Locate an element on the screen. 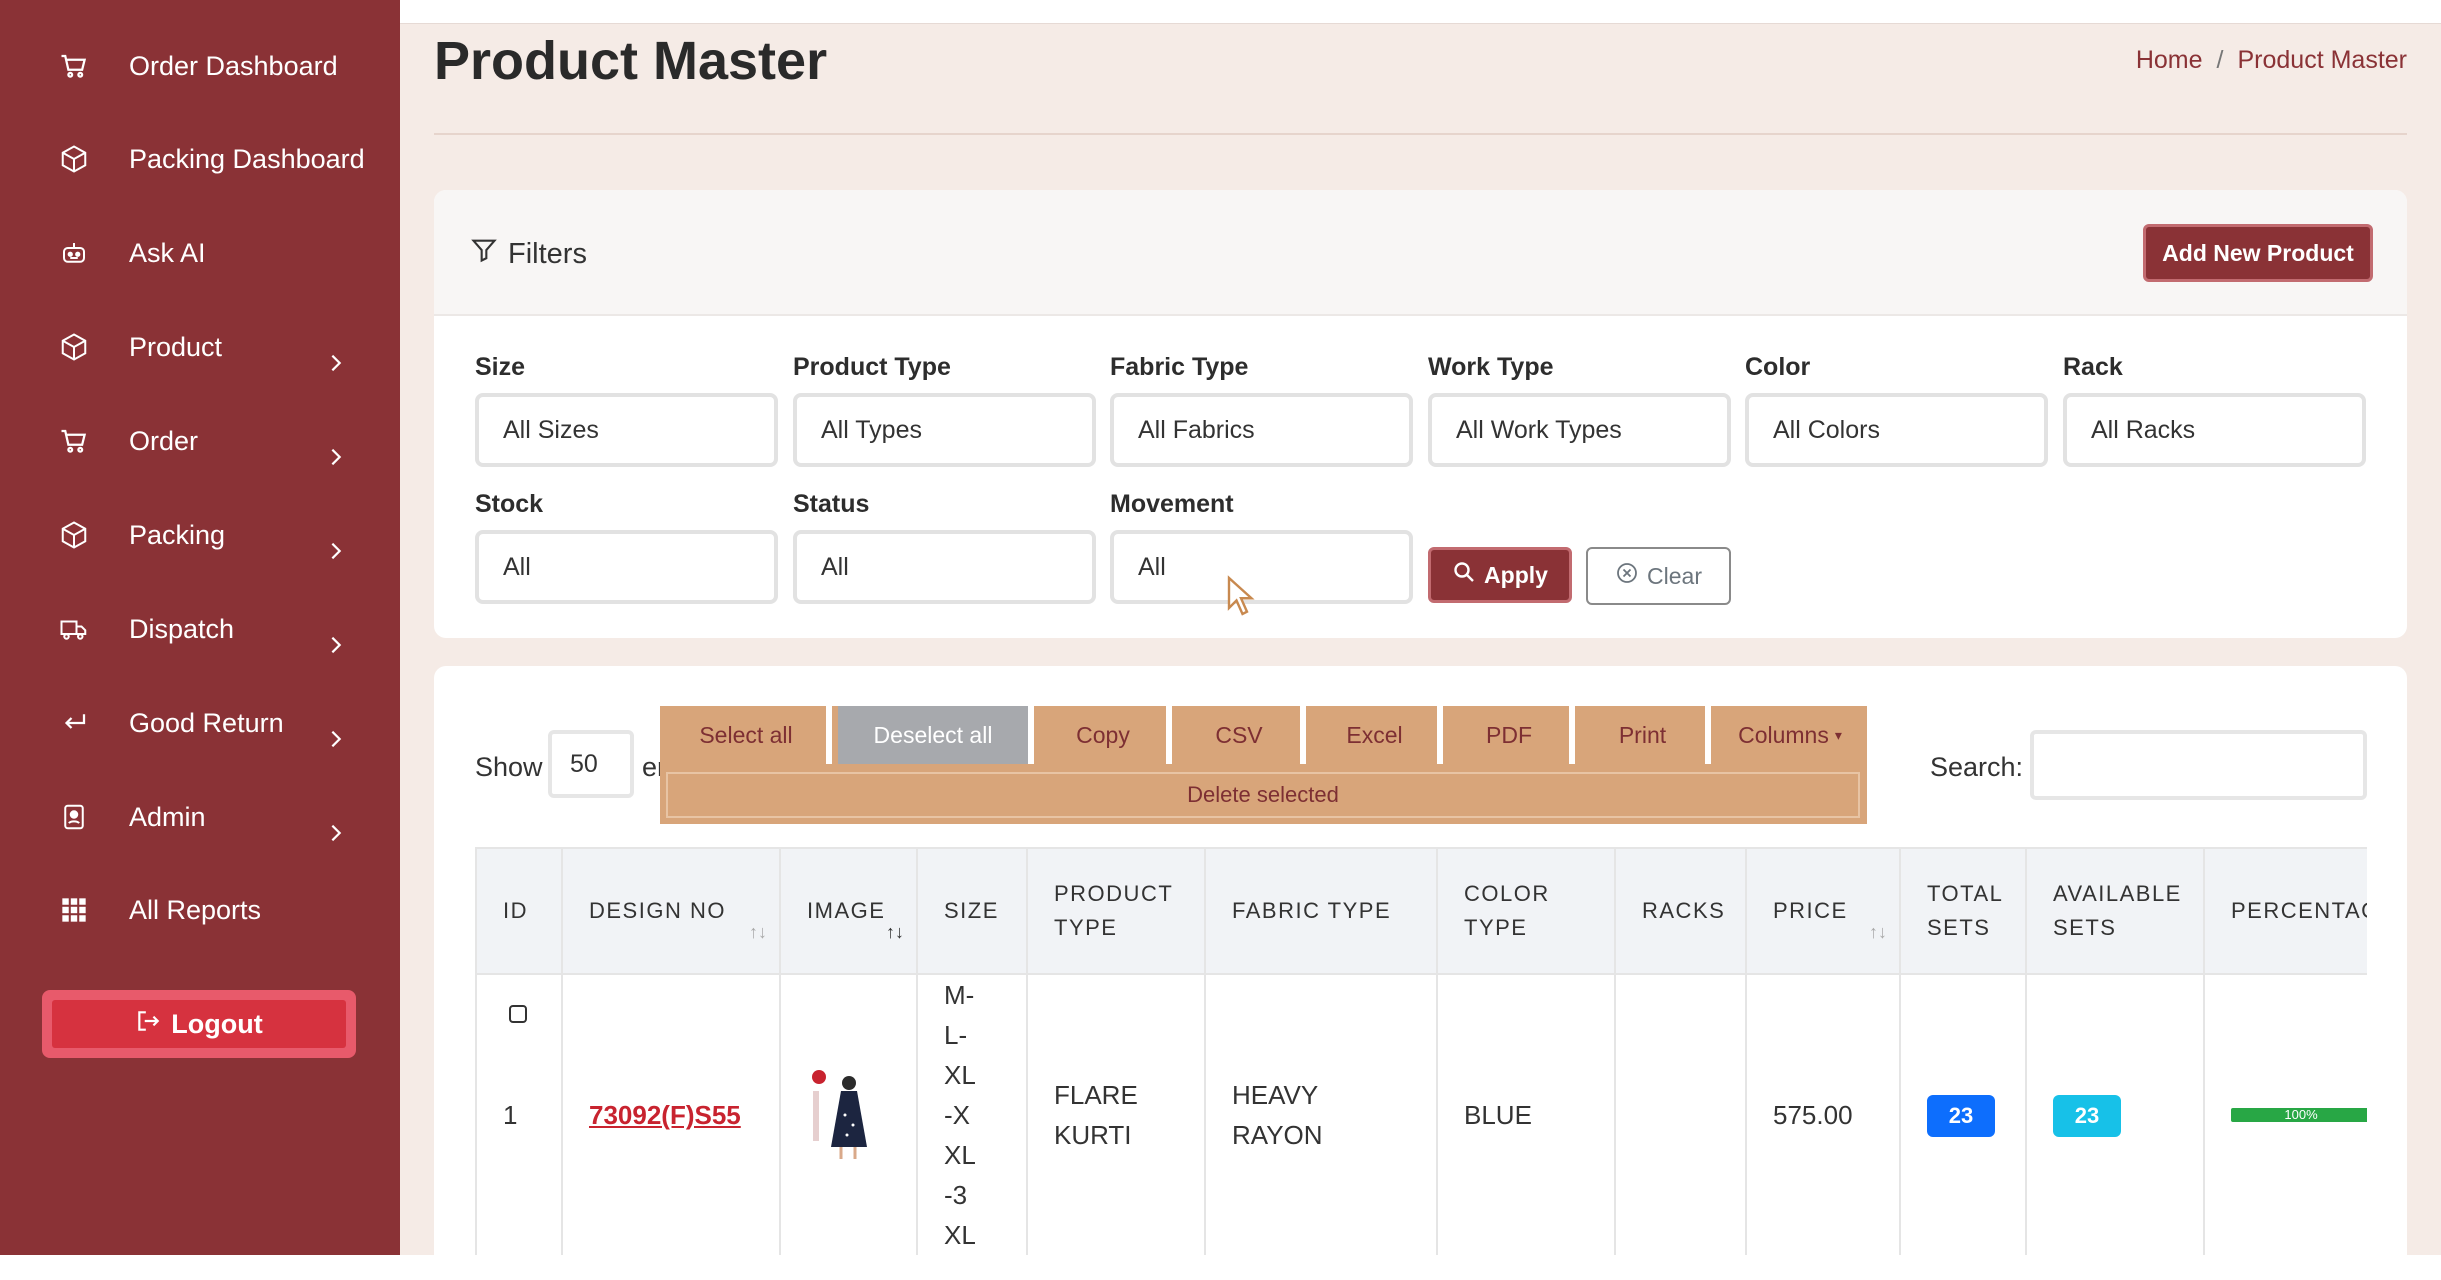  design-no-link: 73092(F)S55 is located at coordinates (665, 1115).